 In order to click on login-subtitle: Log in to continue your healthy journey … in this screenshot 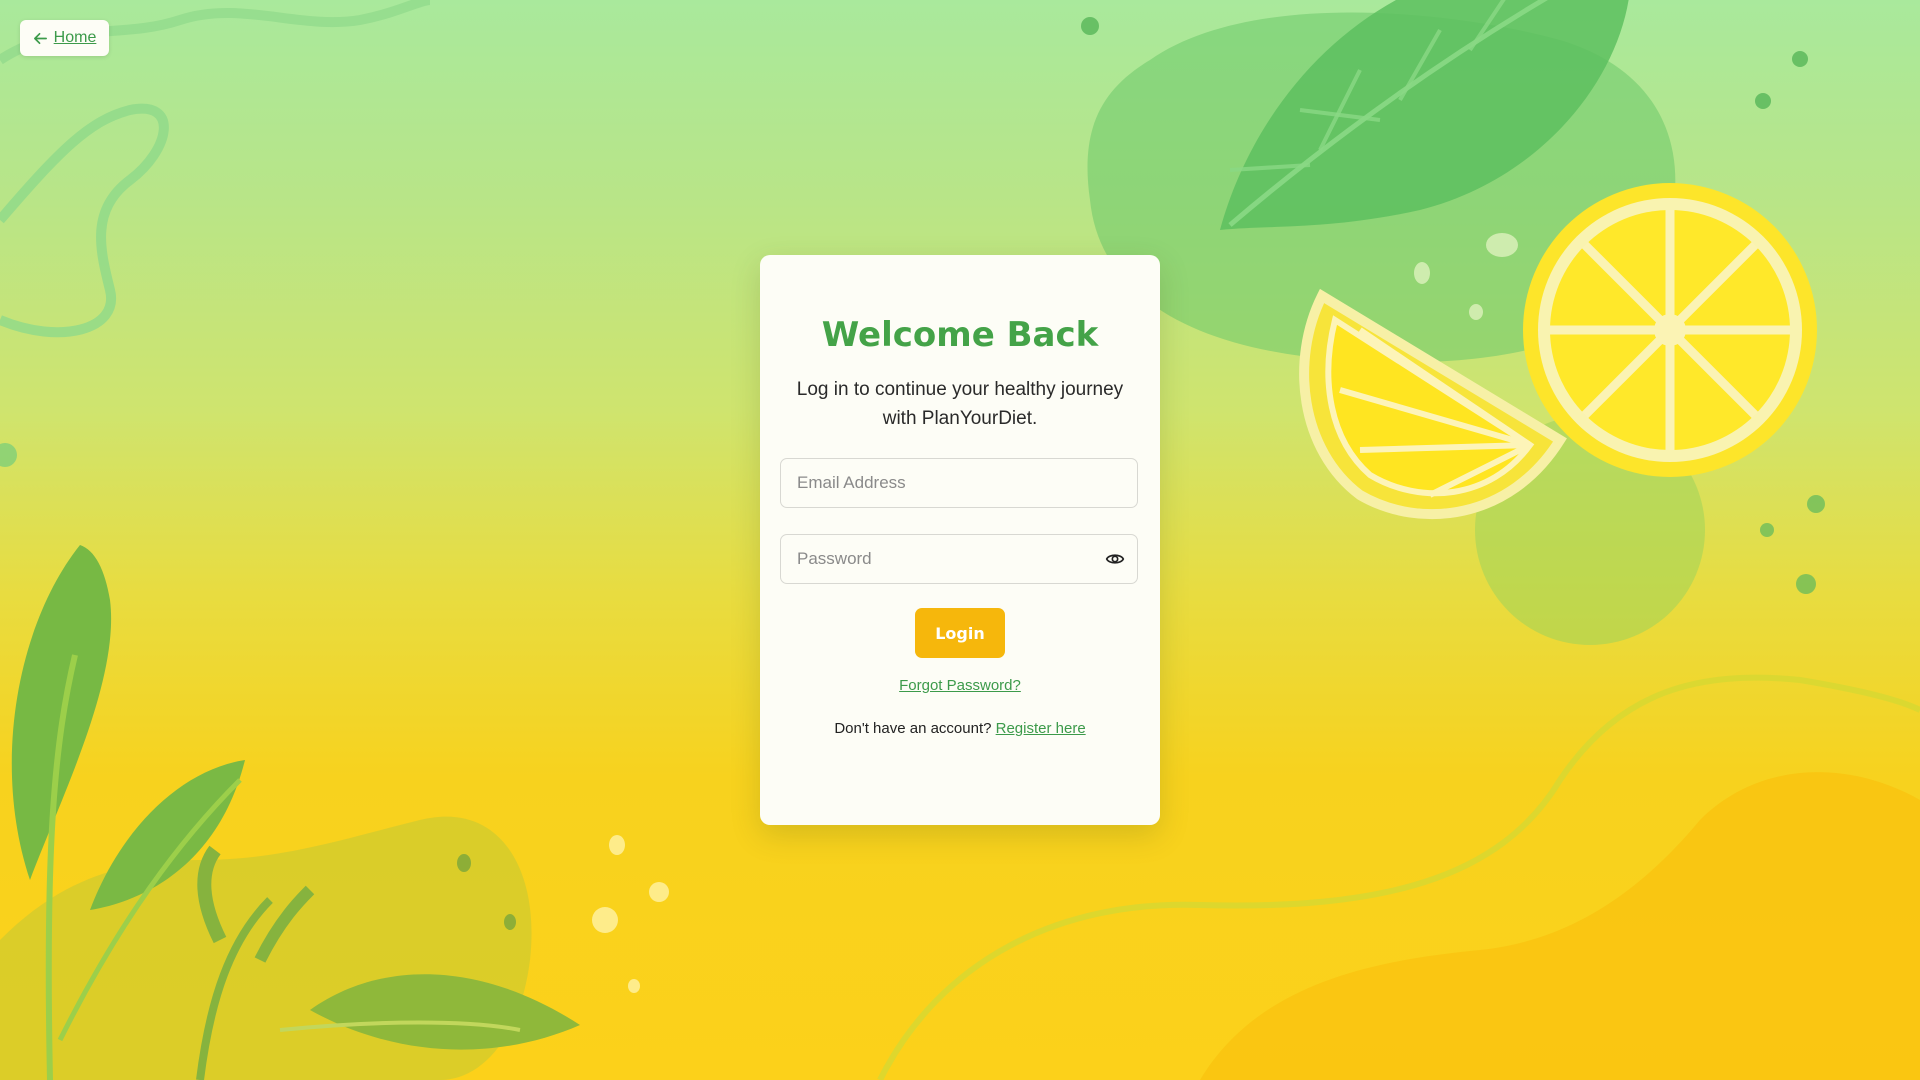, I will do `click(960, 404)`.